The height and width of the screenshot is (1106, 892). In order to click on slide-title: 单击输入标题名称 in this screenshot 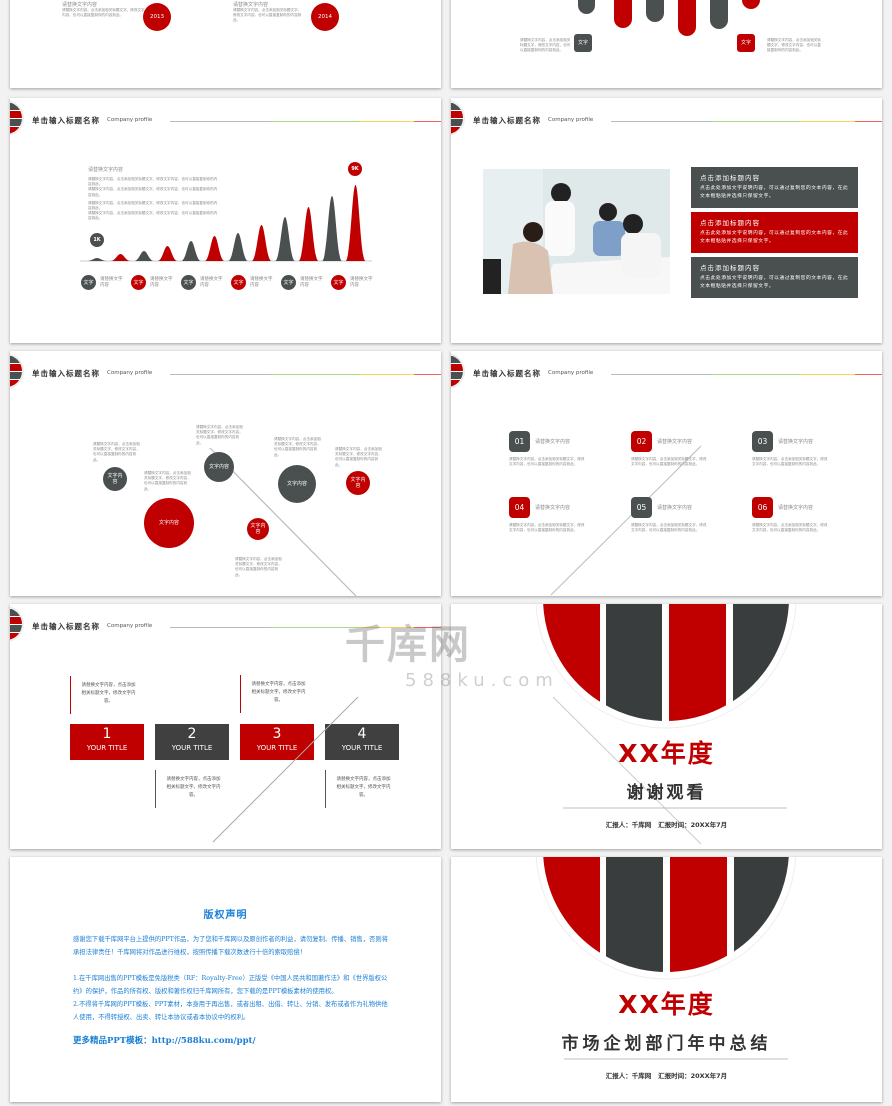, I will do `click(507, 120)`.